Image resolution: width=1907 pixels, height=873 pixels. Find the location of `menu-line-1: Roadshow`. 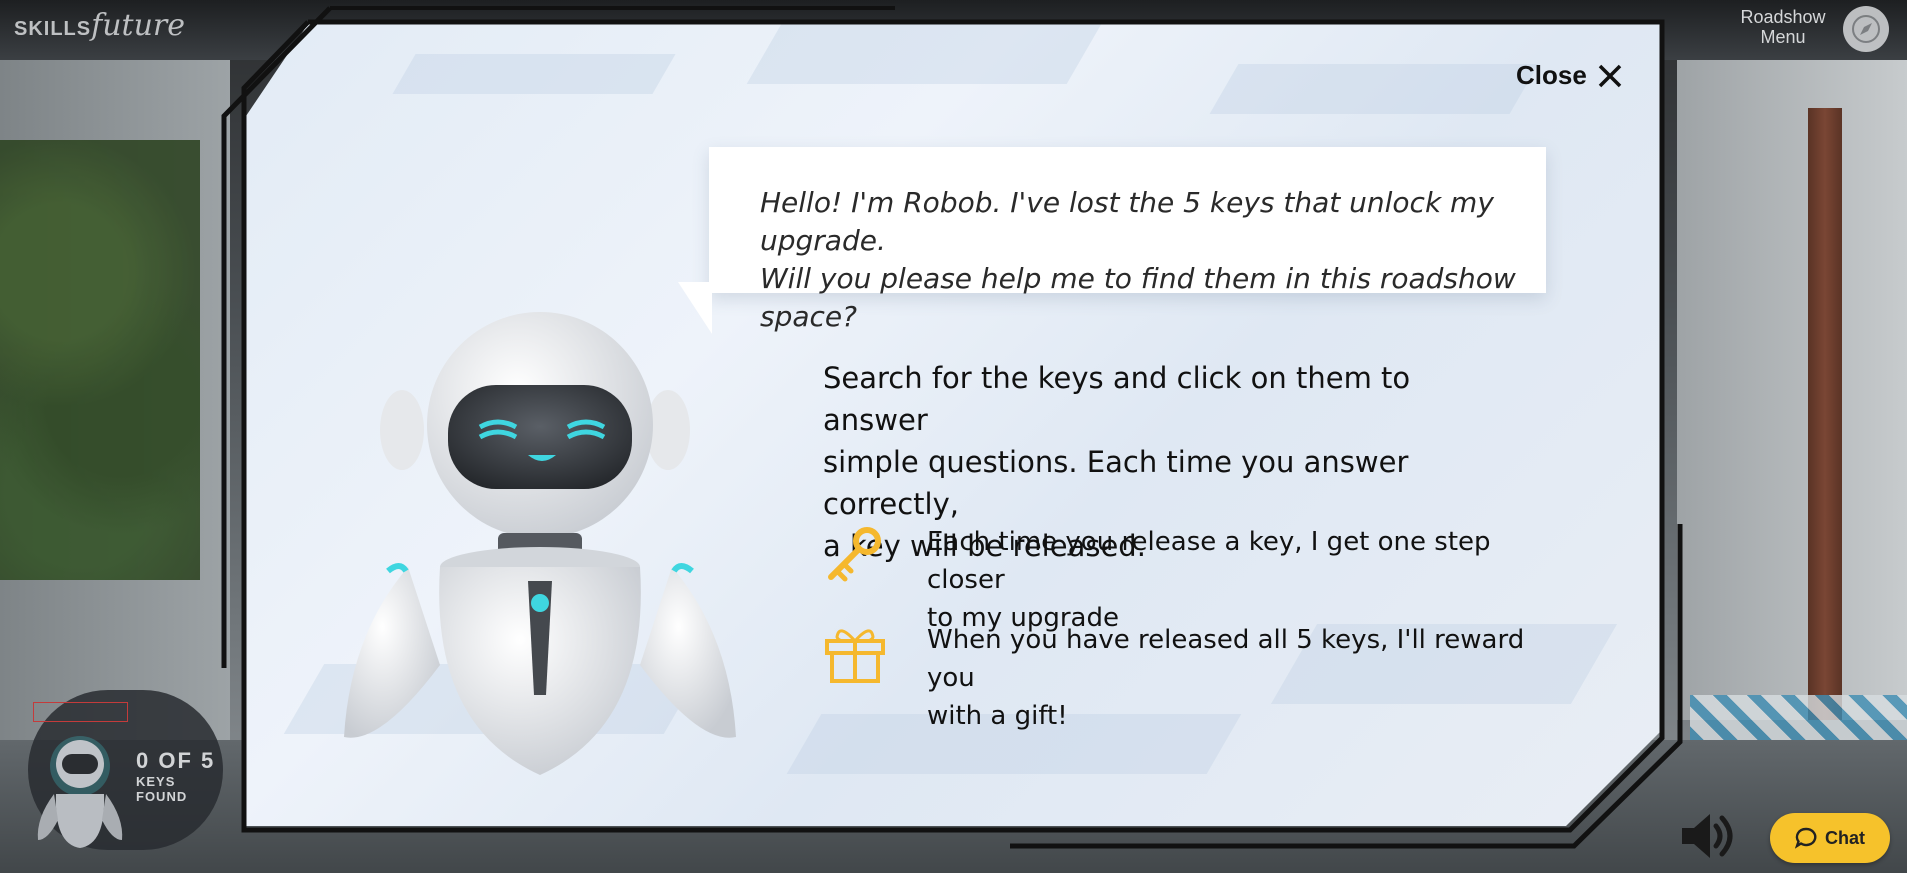

menu-line-1: Roadshow is located at coordinates (1783, 17).